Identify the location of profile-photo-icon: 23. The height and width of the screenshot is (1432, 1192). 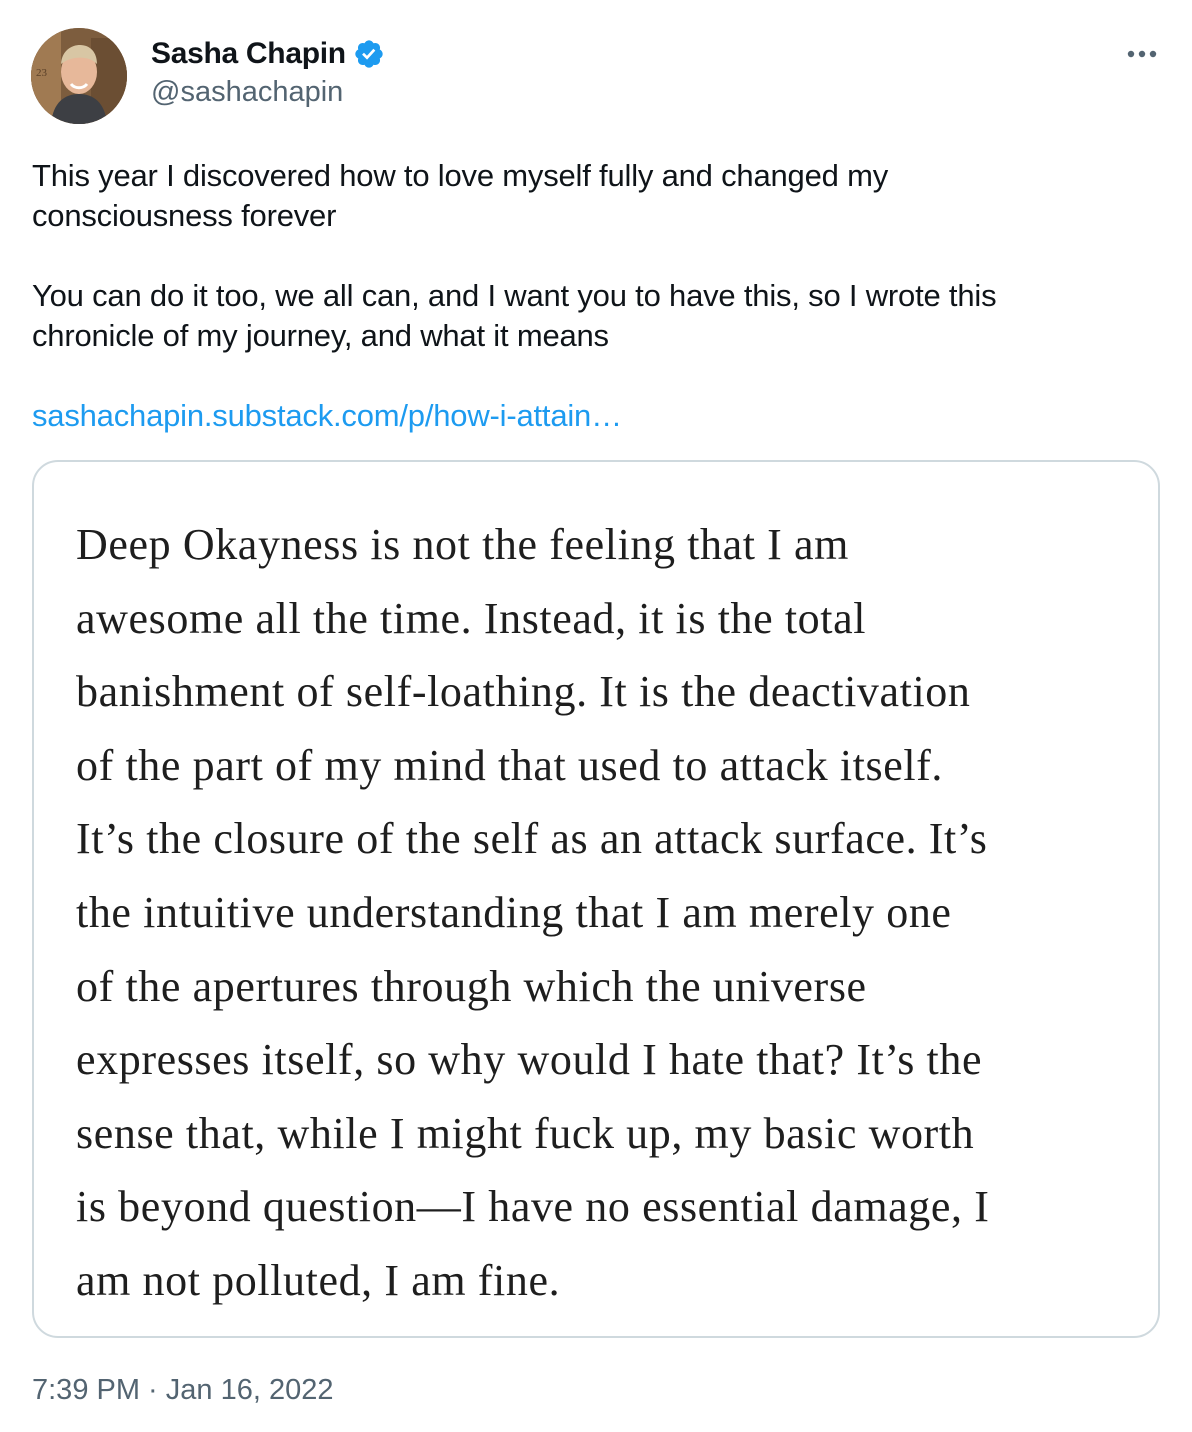
(79, 76).